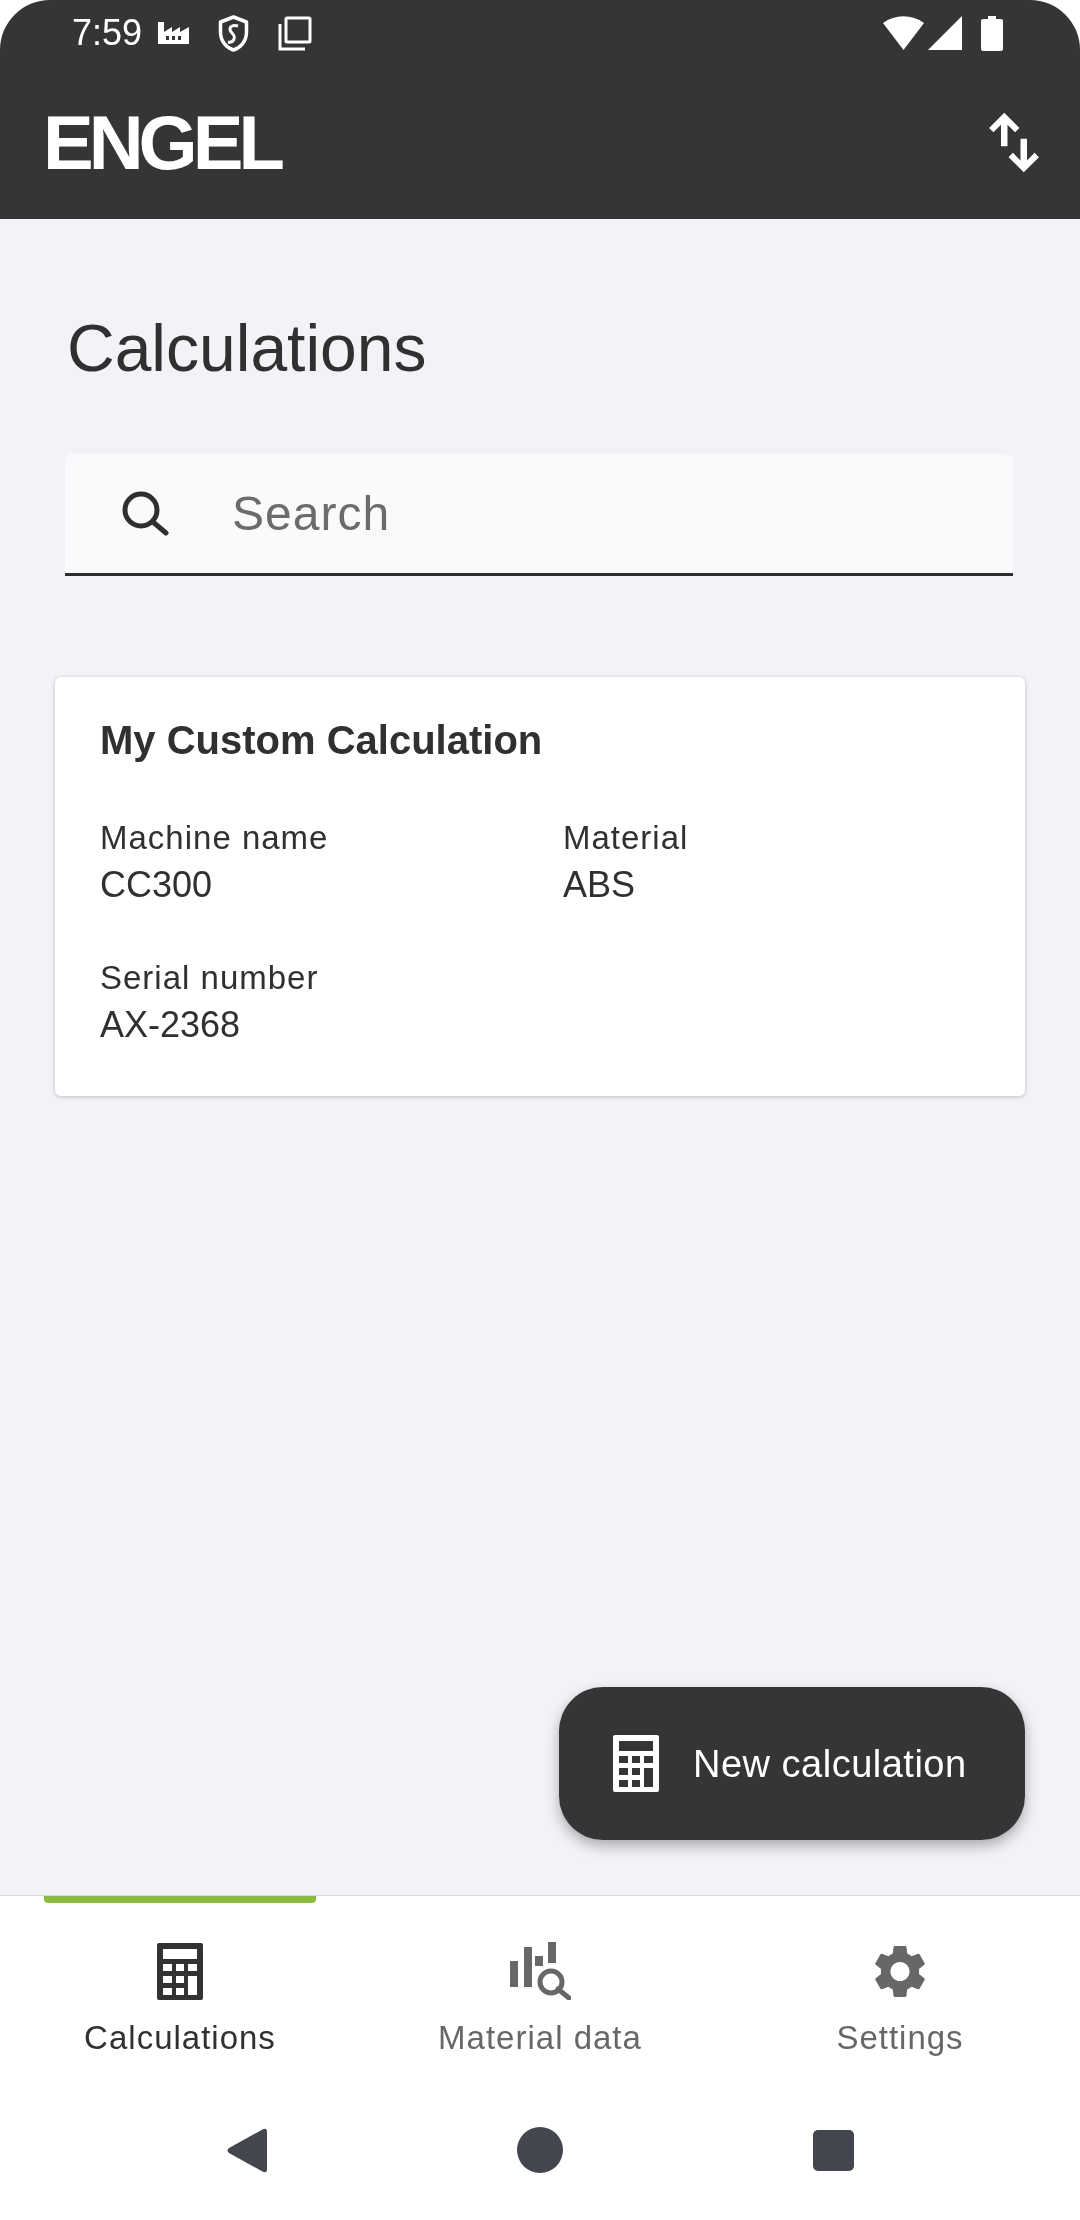 The width and height of the screenshot is (1080, 2220). Describe the element at coordinates (145, 513) in the screenshot. I see `search-icon` at that location.